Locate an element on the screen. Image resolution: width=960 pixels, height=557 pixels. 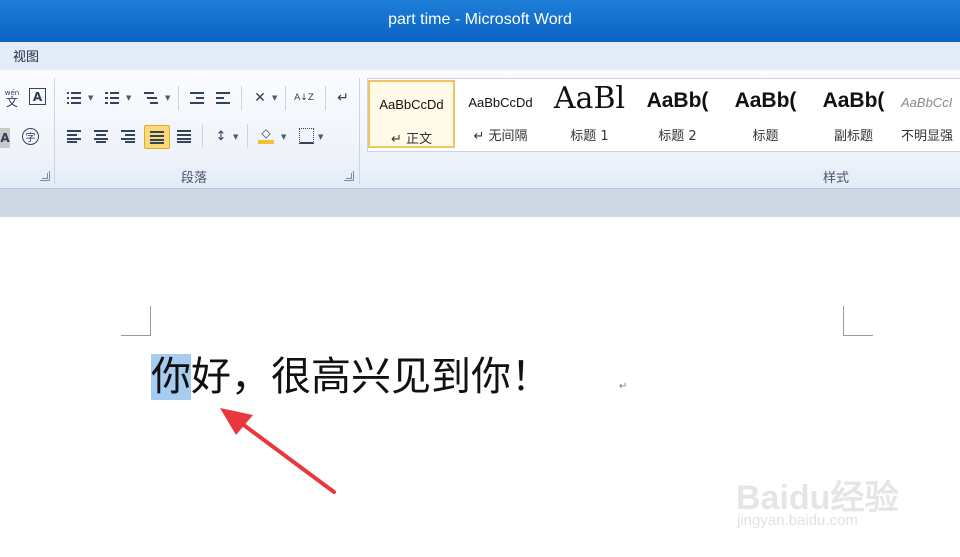
style-heading-2: AaBb( 标题 2 is located at coordinates (677, 114).